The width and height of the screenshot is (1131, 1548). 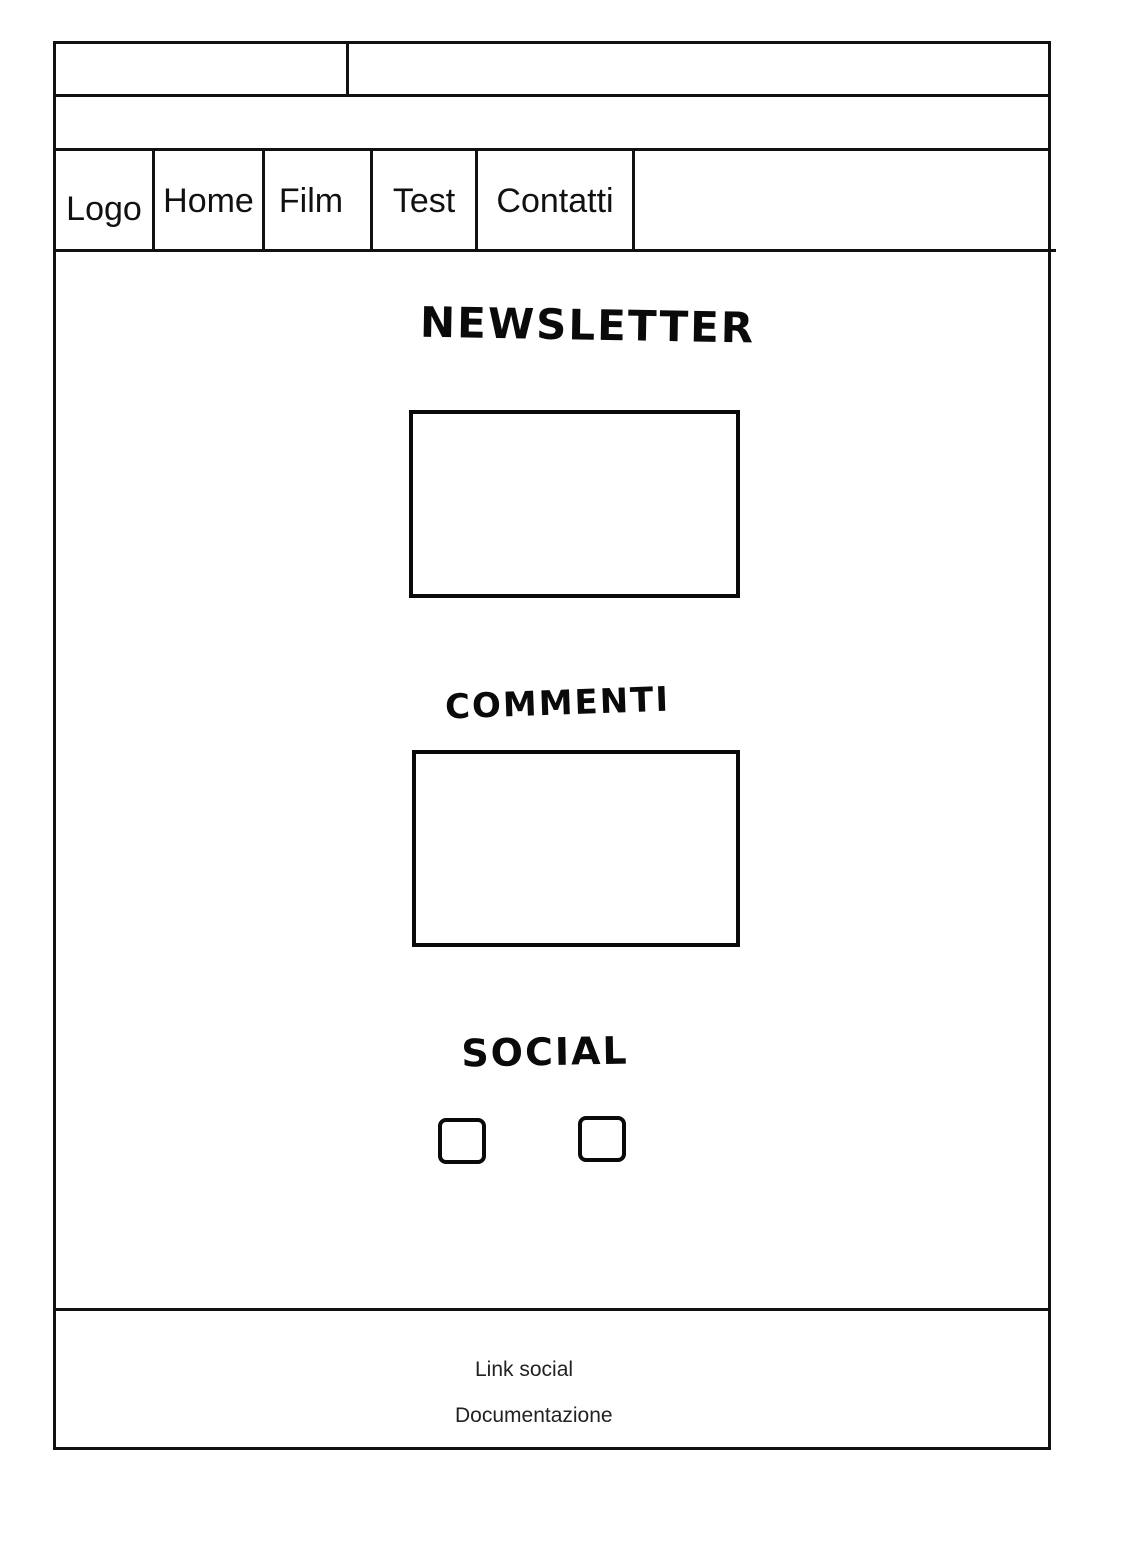 What do you see at coordinates (311, 201) in the screenshot?
I see `nav-item-film: Film` at bounding box center [311, 201].